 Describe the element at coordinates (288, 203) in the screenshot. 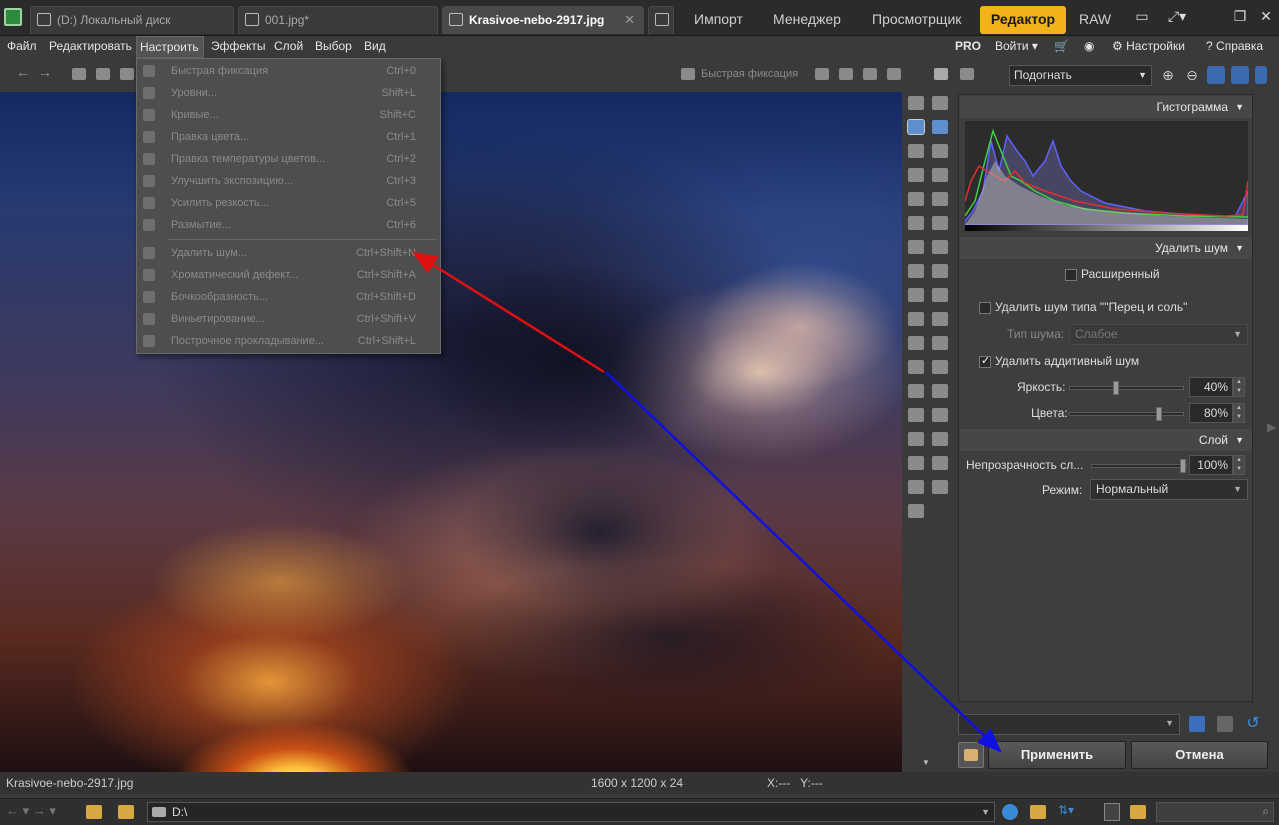

I see `dropdown-item: Усилить резкость... Ctrl+5` at that location.